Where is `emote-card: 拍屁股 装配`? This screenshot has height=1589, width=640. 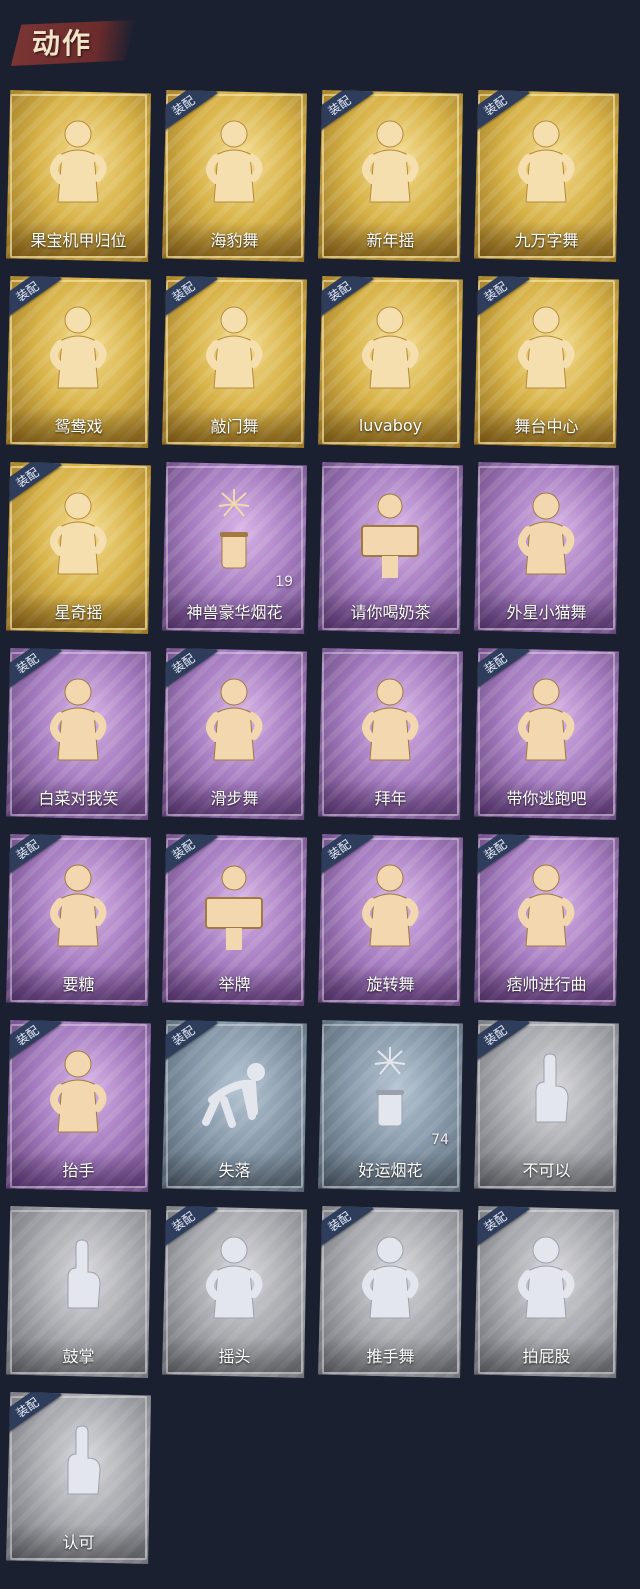 emote-card: 拍屁股 装配 is located at coordinates (546, 1292).